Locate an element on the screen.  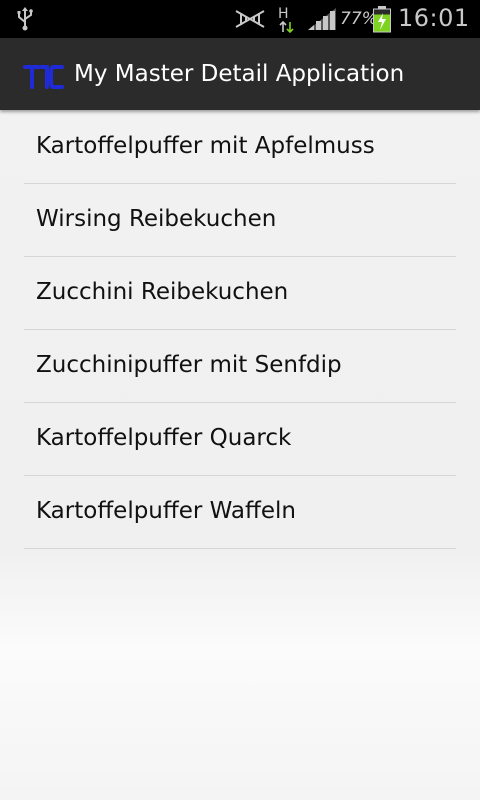
list-item: Kartoffelpuffer mit Apfelmuss is located at coordinates (240, 147).